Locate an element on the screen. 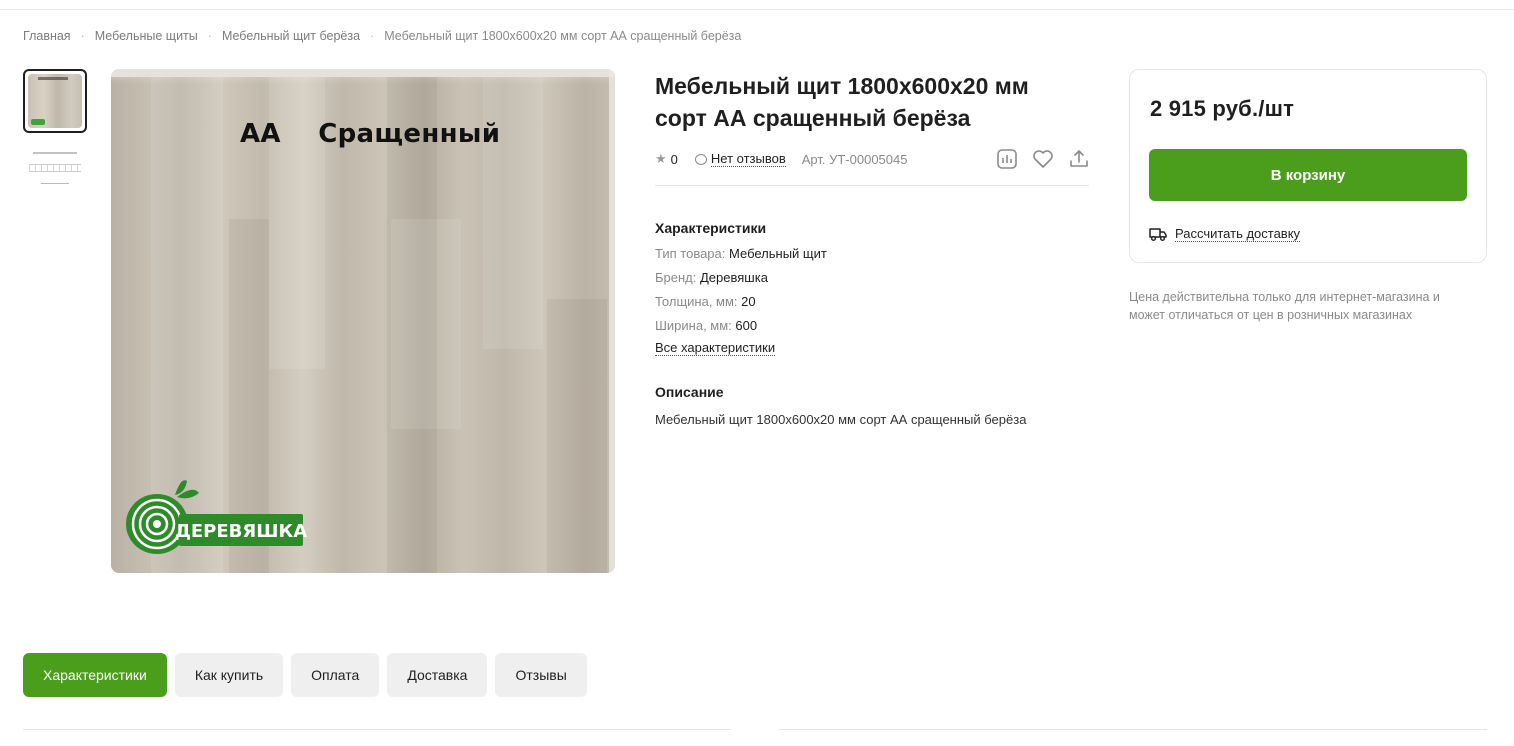 This screenshot has width=1514, height=746. spec-key: Тип товара: is located at coordinates (690, 253).